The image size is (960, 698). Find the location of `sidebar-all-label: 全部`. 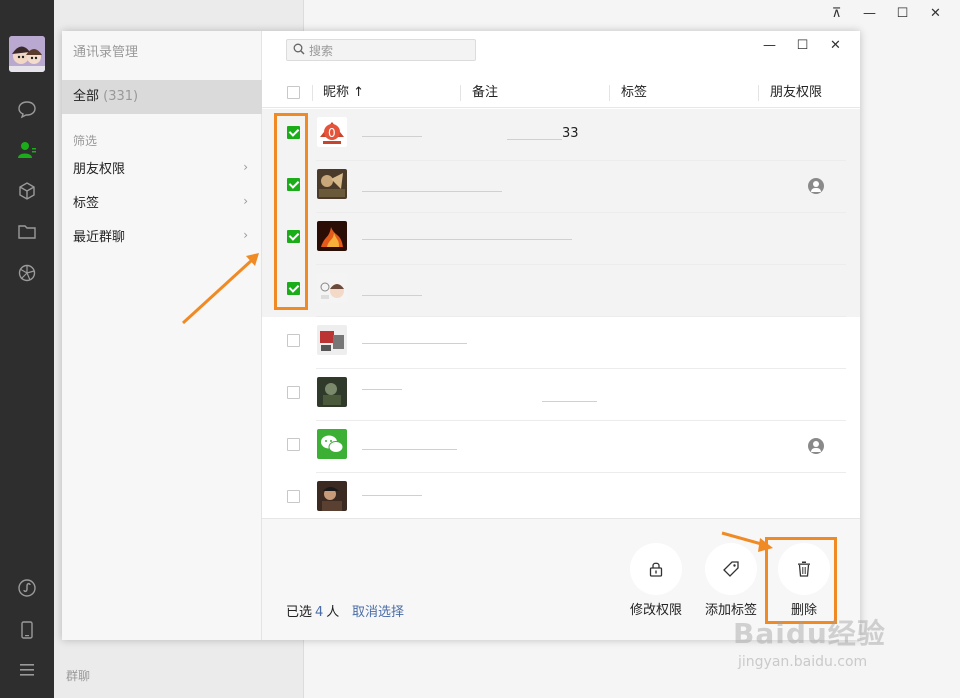

sidebar-all-label: 全部 is located at coordinates (86, 96).